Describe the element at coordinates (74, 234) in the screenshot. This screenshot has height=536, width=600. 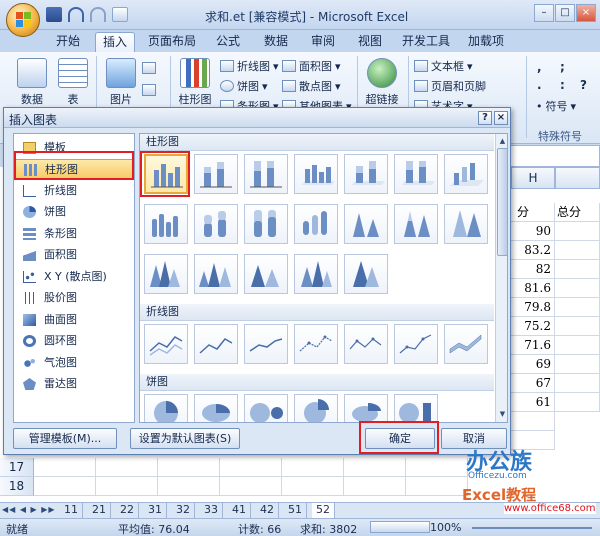
I see `category-bar: 条形图` at that location.